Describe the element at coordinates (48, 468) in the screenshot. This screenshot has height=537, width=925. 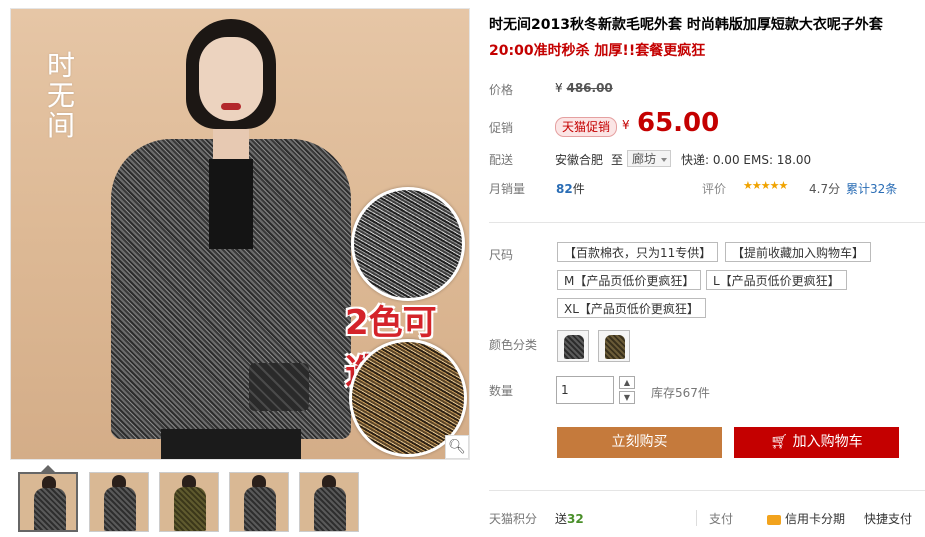
I see `thumb-pointer` at that location.